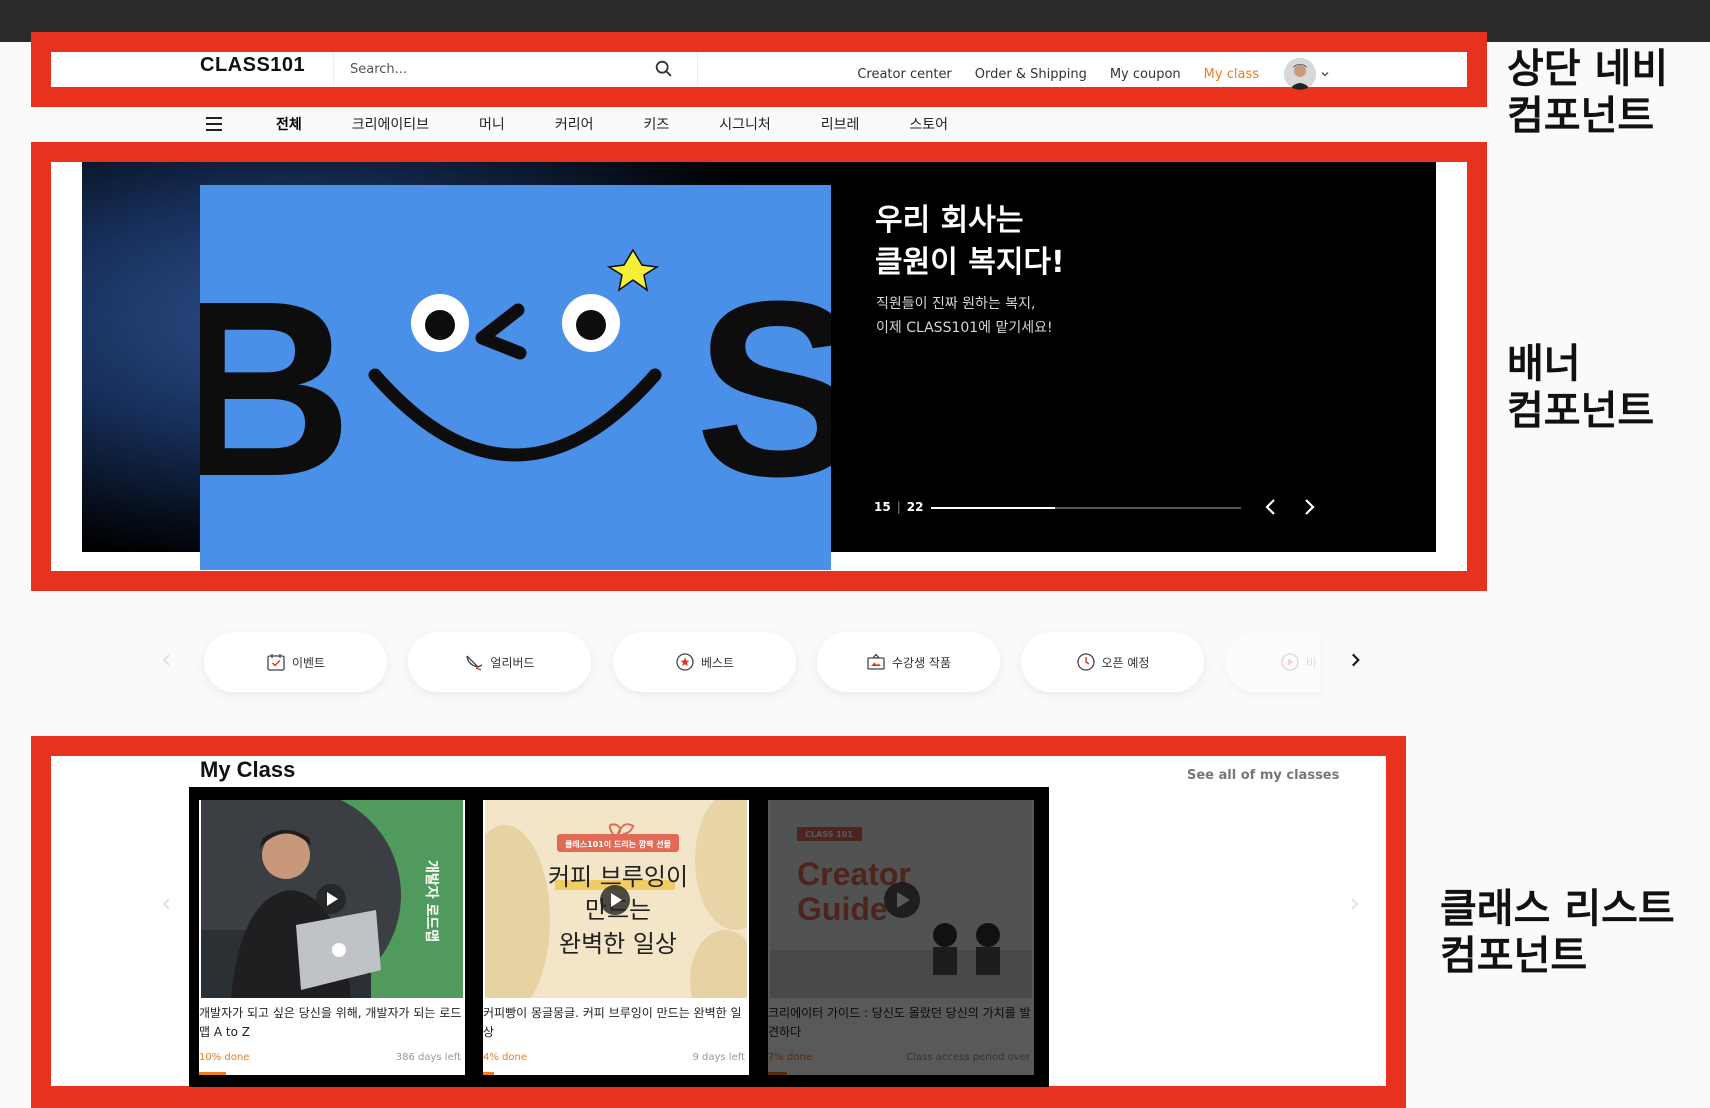  Describe the element at coordinates (1031, 74) in the screenshot. I see `nav-order-shipping: Order & Shipping` at that location.